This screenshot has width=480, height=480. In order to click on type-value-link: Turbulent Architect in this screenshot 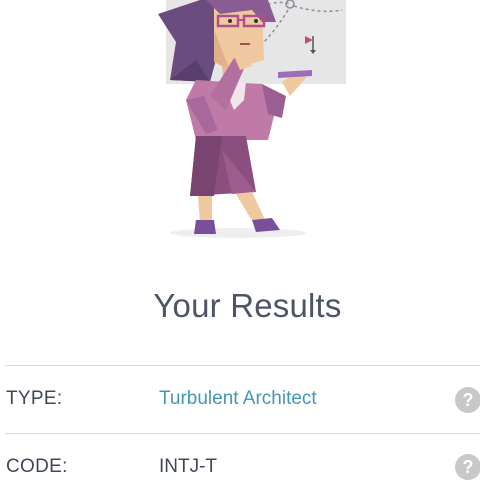, I will do `click(238, 399)`.